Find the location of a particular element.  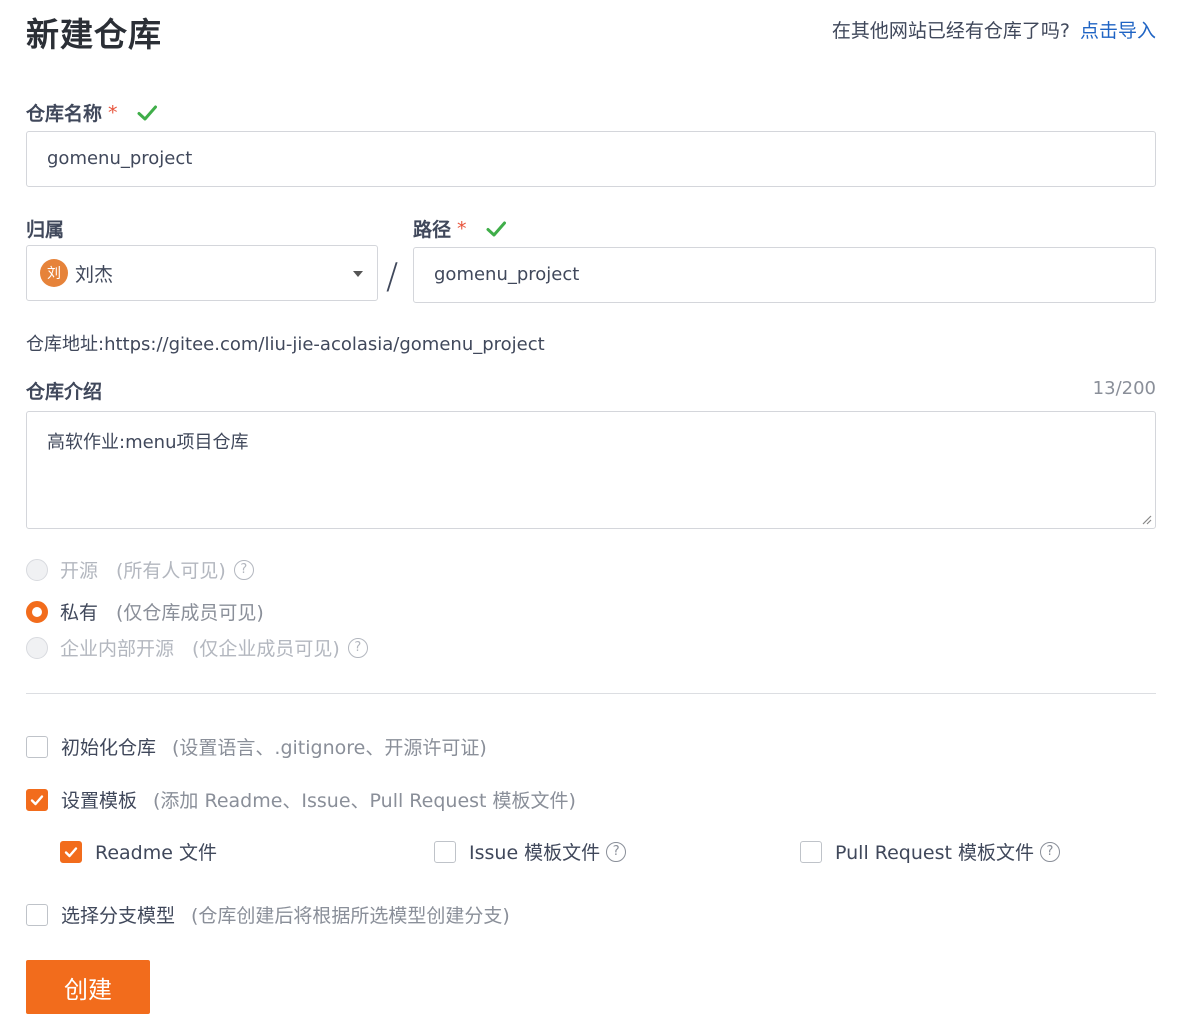

resize-handle-icon is located at coordinates (1146, 519).